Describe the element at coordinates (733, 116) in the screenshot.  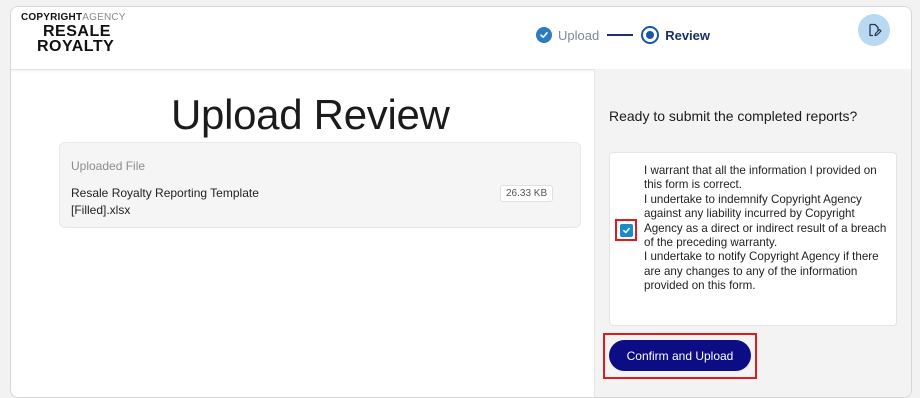
I see `submit-question: Ready to submit the completed reports?` at that location.